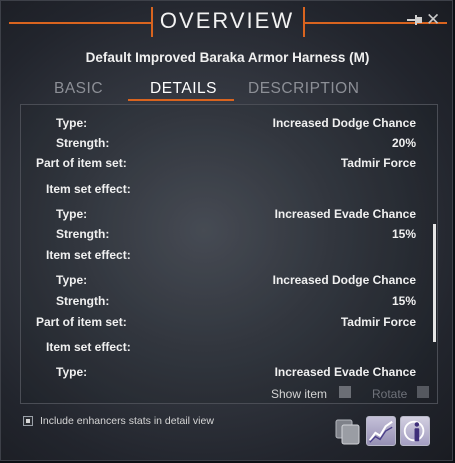 This screenshot has height=463, width=455. I want to click on include-enhancers-label: Include enhancers stats in detail view, so click(127, 421).